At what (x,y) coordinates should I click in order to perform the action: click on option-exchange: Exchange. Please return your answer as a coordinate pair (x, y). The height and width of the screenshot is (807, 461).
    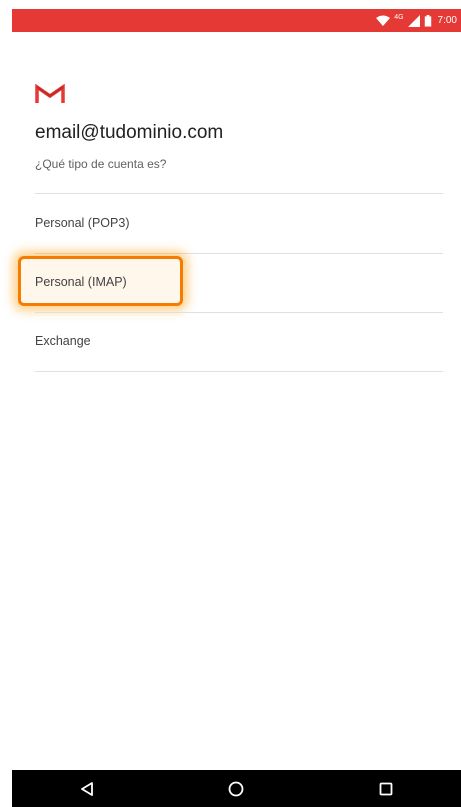
    Looking at the image, I should click on (63, 341).